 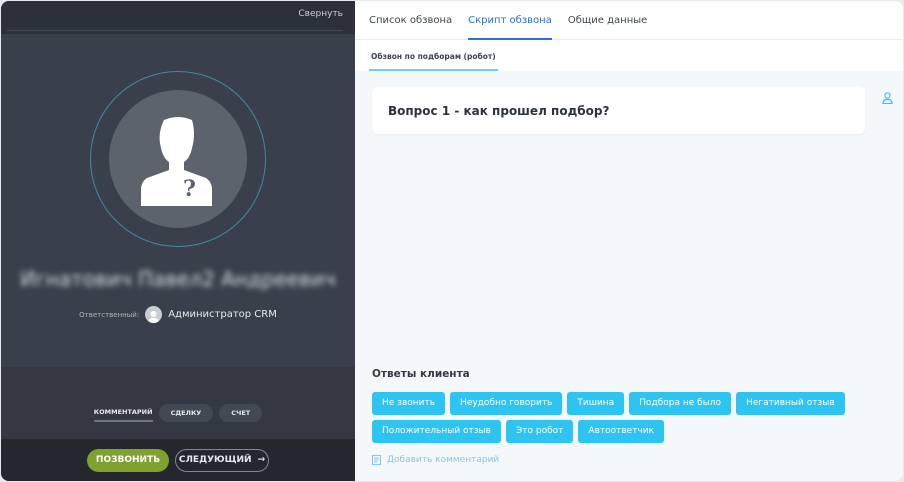 I want to click on answer-button: Автоответчик, so click(x=621, y=431).